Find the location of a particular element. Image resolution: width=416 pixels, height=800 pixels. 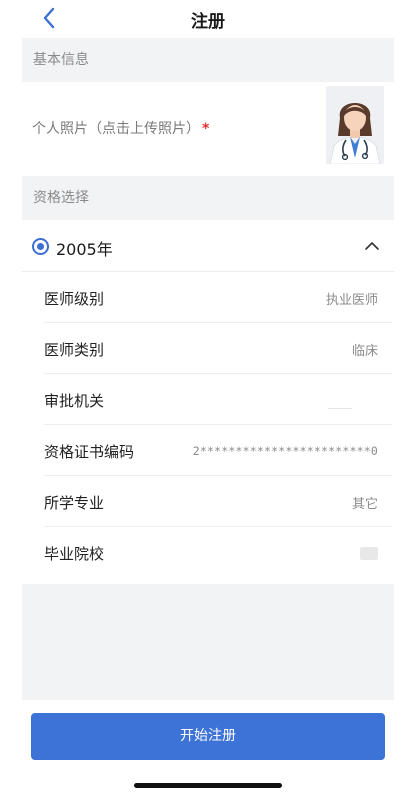

year-label: 2005年 is located at coordinates (84, 249).